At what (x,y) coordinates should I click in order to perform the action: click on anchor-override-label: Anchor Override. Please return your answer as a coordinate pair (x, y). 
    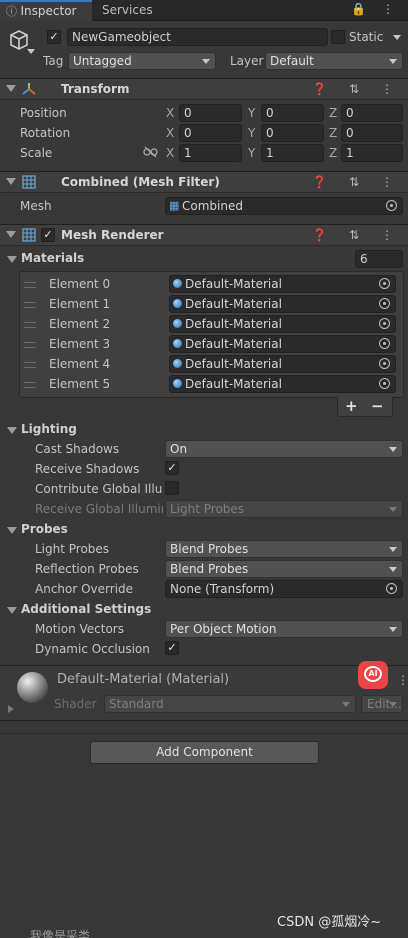
    Looking at the image, I should click on (84, 589).